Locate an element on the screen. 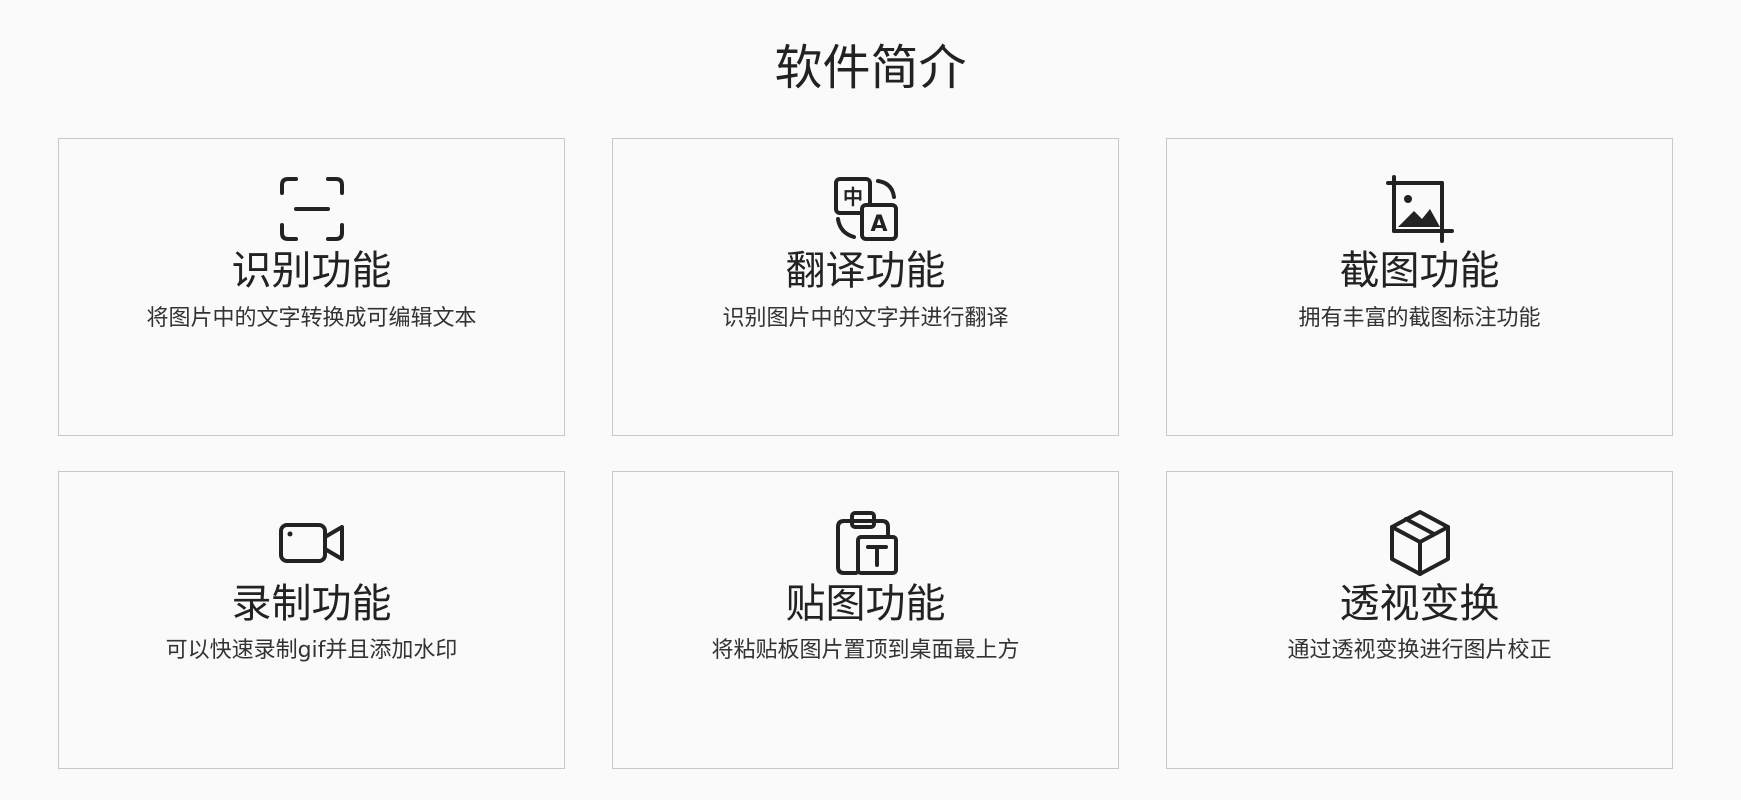 This screenshot has height=800, width=1741. feature-card-translation: 中 A 翻译功能 识别图片中的文字并进行翻译 is located at coordinates (865, 287).